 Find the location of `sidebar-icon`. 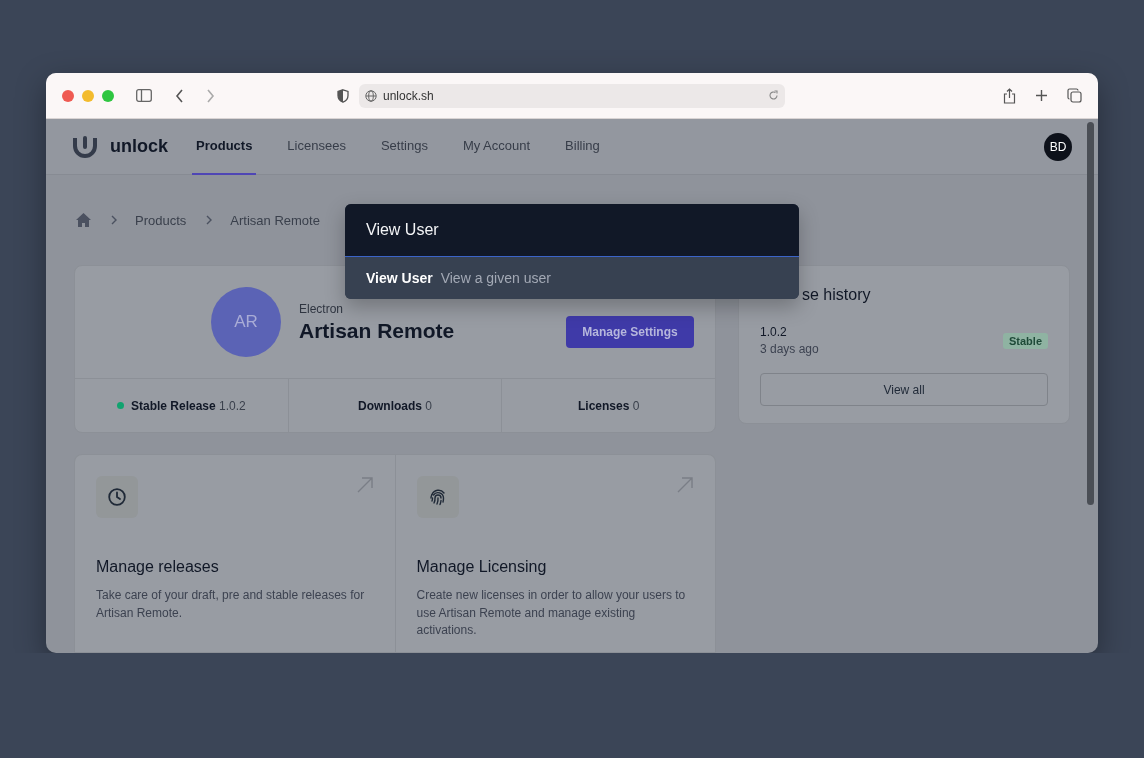

sidebar-icon is located at coordinates (144, 95).